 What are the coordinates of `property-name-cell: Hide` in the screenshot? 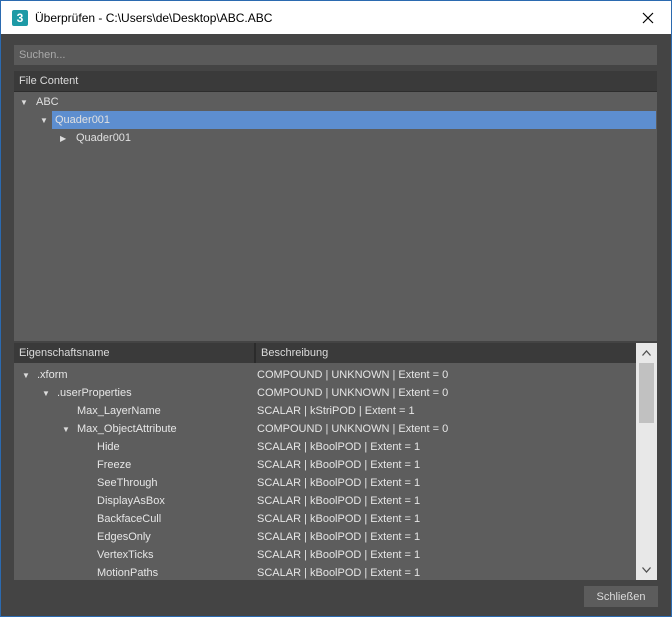 It's located at (101, 447).